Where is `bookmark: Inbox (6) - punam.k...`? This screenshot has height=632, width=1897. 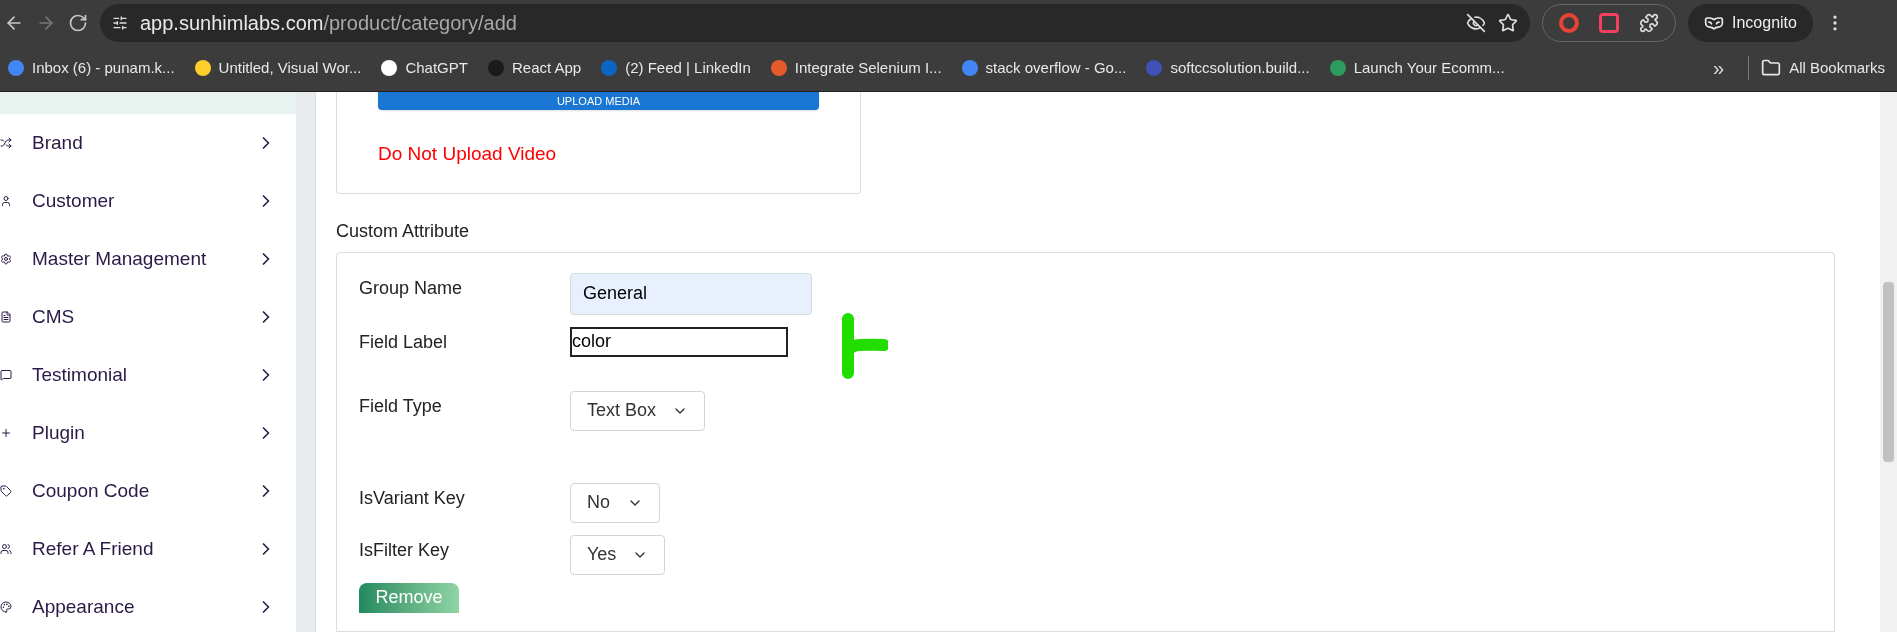
bookmark: Inbox (6) - punam.k... is located at coordinates (91, 68).